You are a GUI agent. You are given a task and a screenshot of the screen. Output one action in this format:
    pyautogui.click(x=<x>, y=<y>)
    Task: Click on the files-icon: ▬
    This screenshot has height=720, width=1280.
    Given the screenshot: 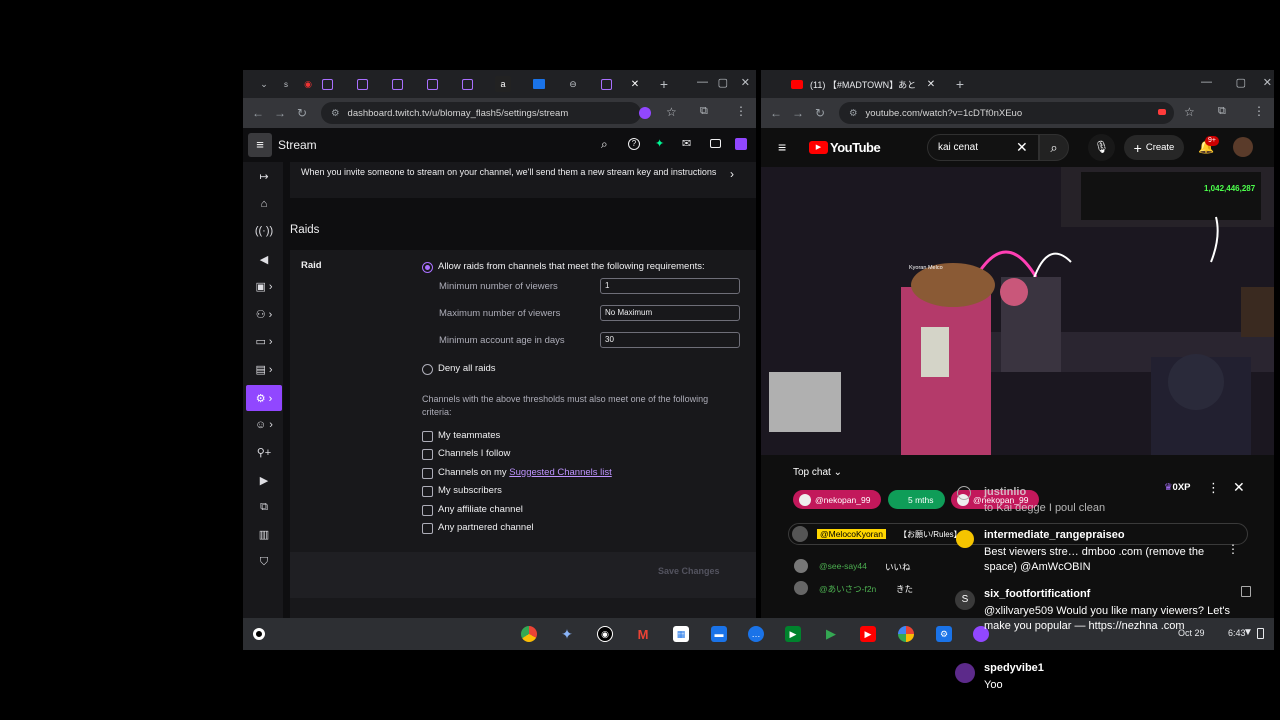 What is the action you would take?
    pyautogui.click(x=719, y=634)
    